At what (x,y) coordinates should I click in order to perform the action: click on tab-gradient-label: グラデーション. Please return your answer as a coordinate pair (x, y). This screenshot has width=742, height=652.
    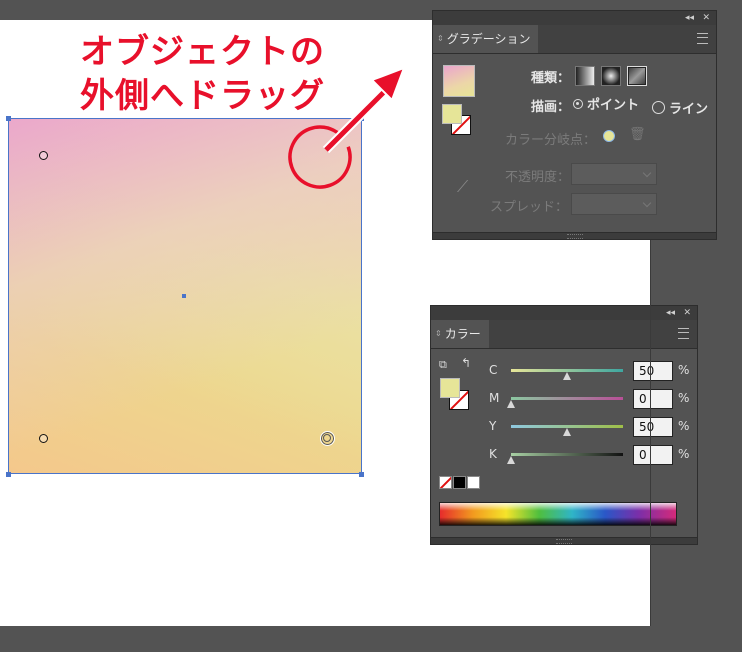
    Looking at the image, I should click on (488, 39).